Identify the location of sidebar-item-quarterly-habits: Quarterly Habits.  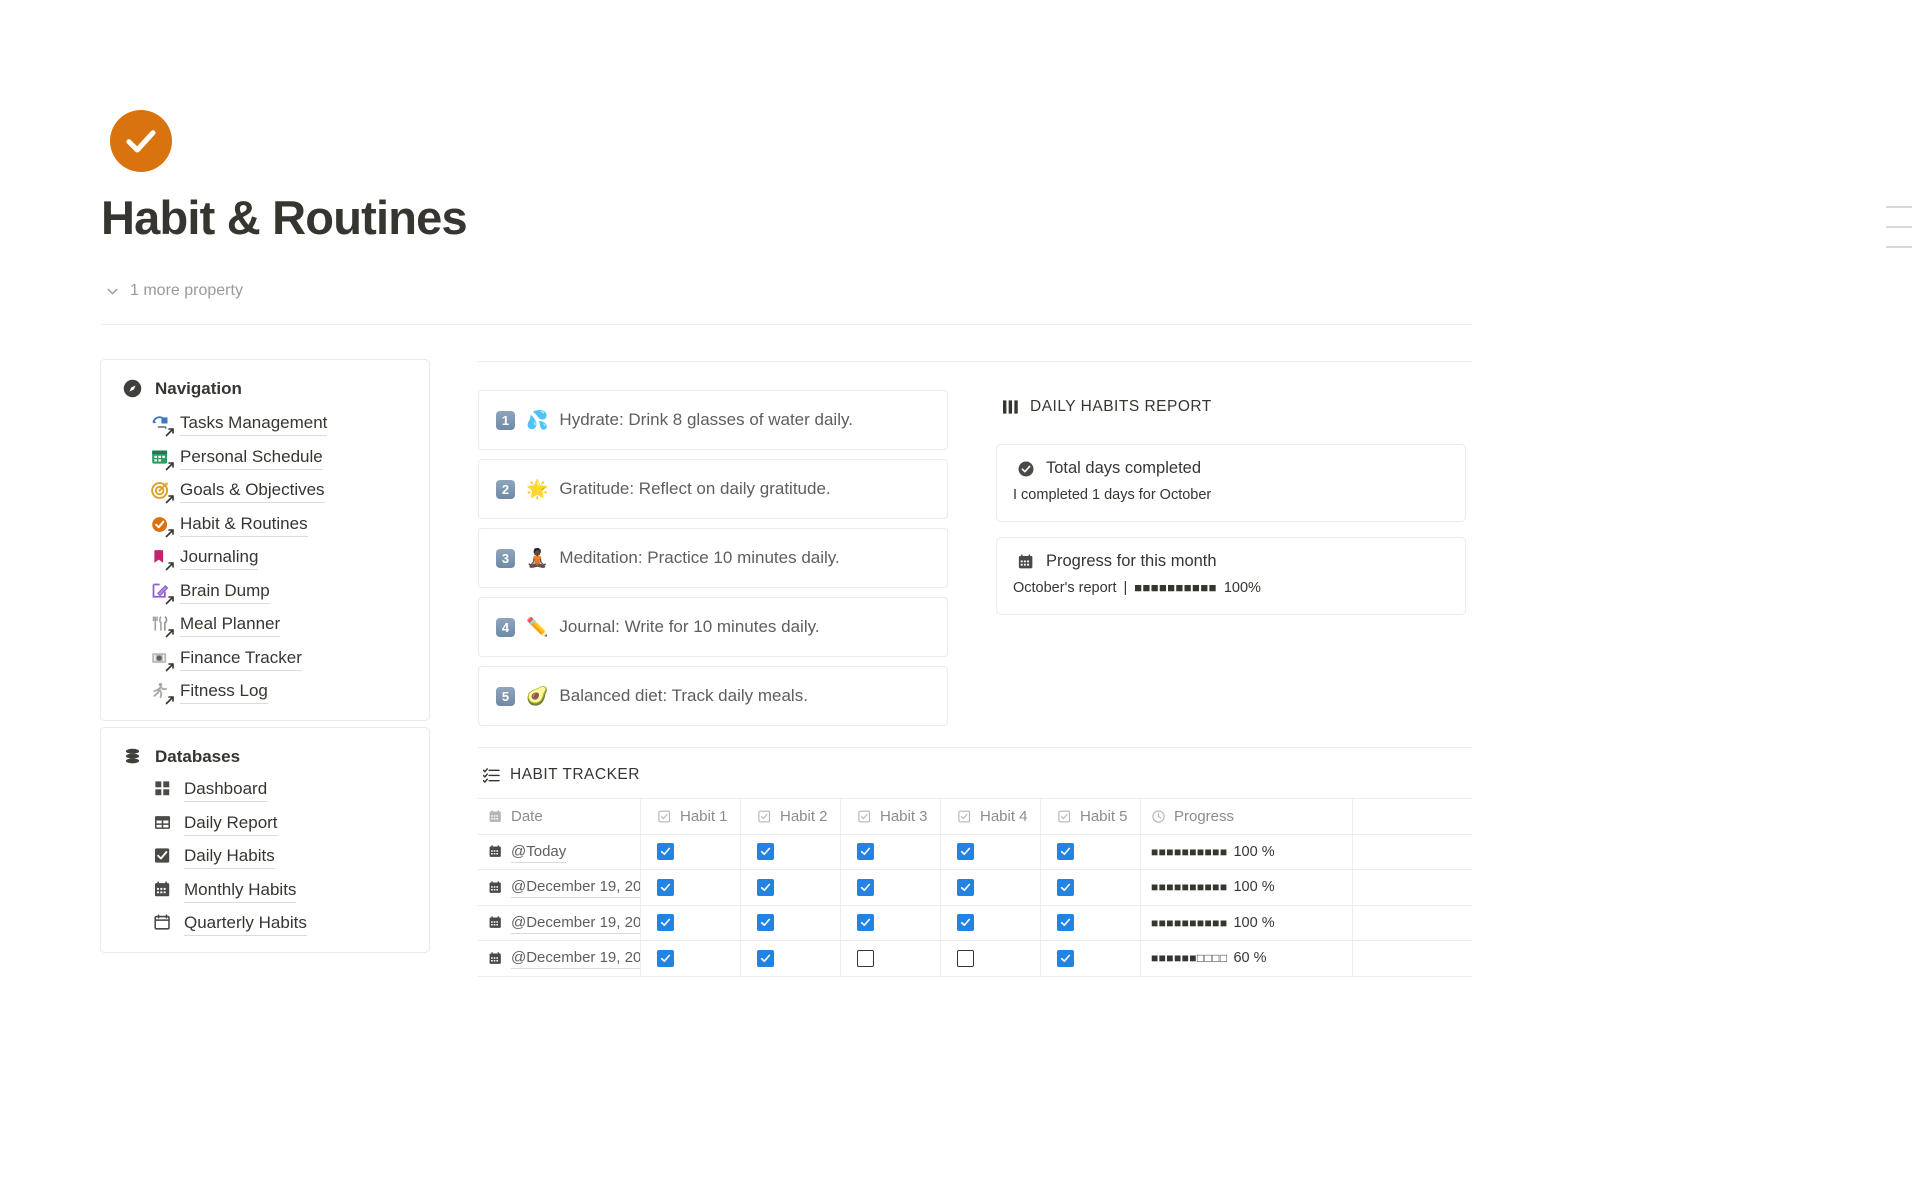
(291, 924).